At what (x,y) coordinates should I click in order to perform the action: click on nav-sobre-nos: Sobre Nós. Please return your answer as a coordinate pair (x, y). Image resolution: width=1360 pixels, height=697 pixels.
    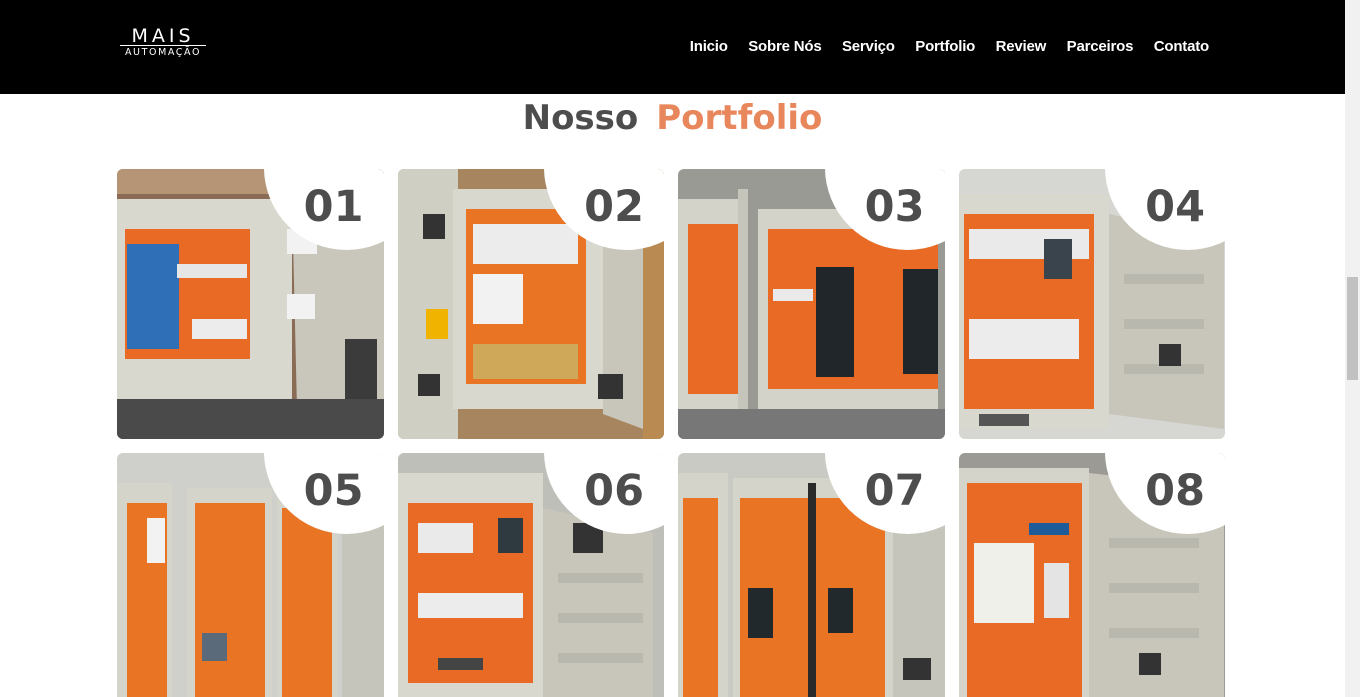
    Looking at the image, I should click on (784, 47).